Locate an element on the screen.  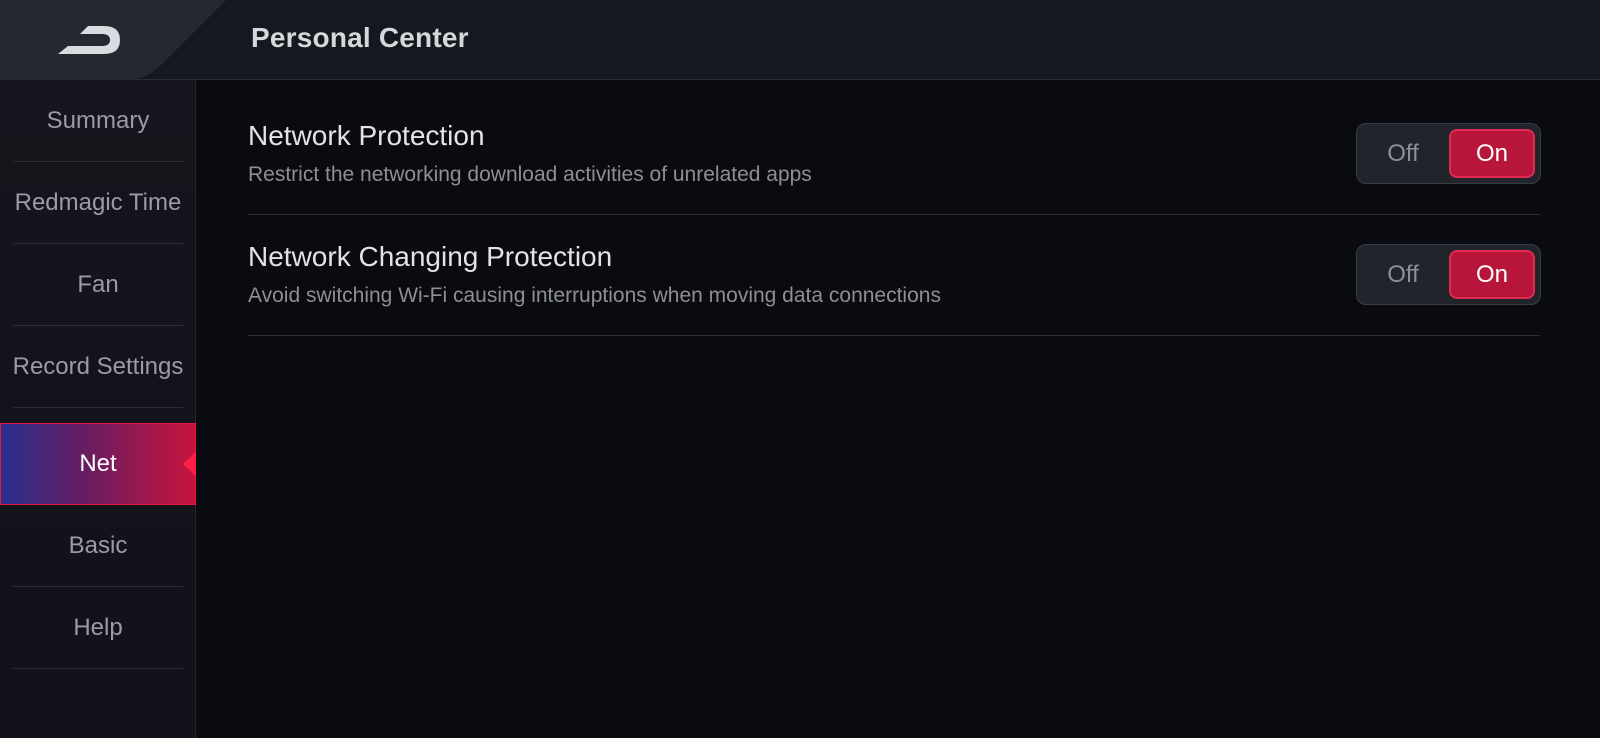
header-bar: Personal Center is located at coordinates (800, 40).